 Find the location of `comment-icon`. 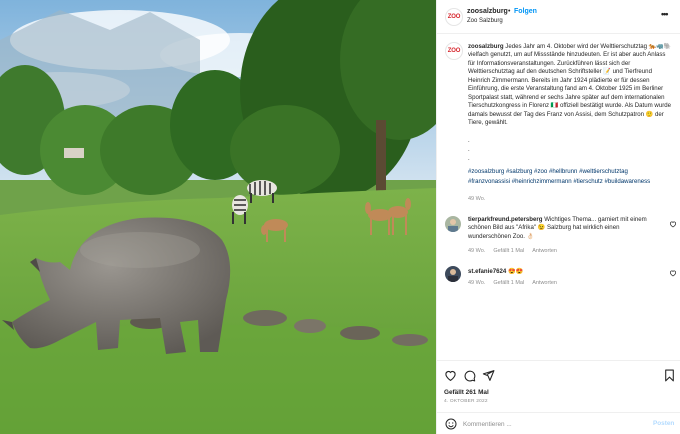

comment-icon is located at coordinates (469, 375).